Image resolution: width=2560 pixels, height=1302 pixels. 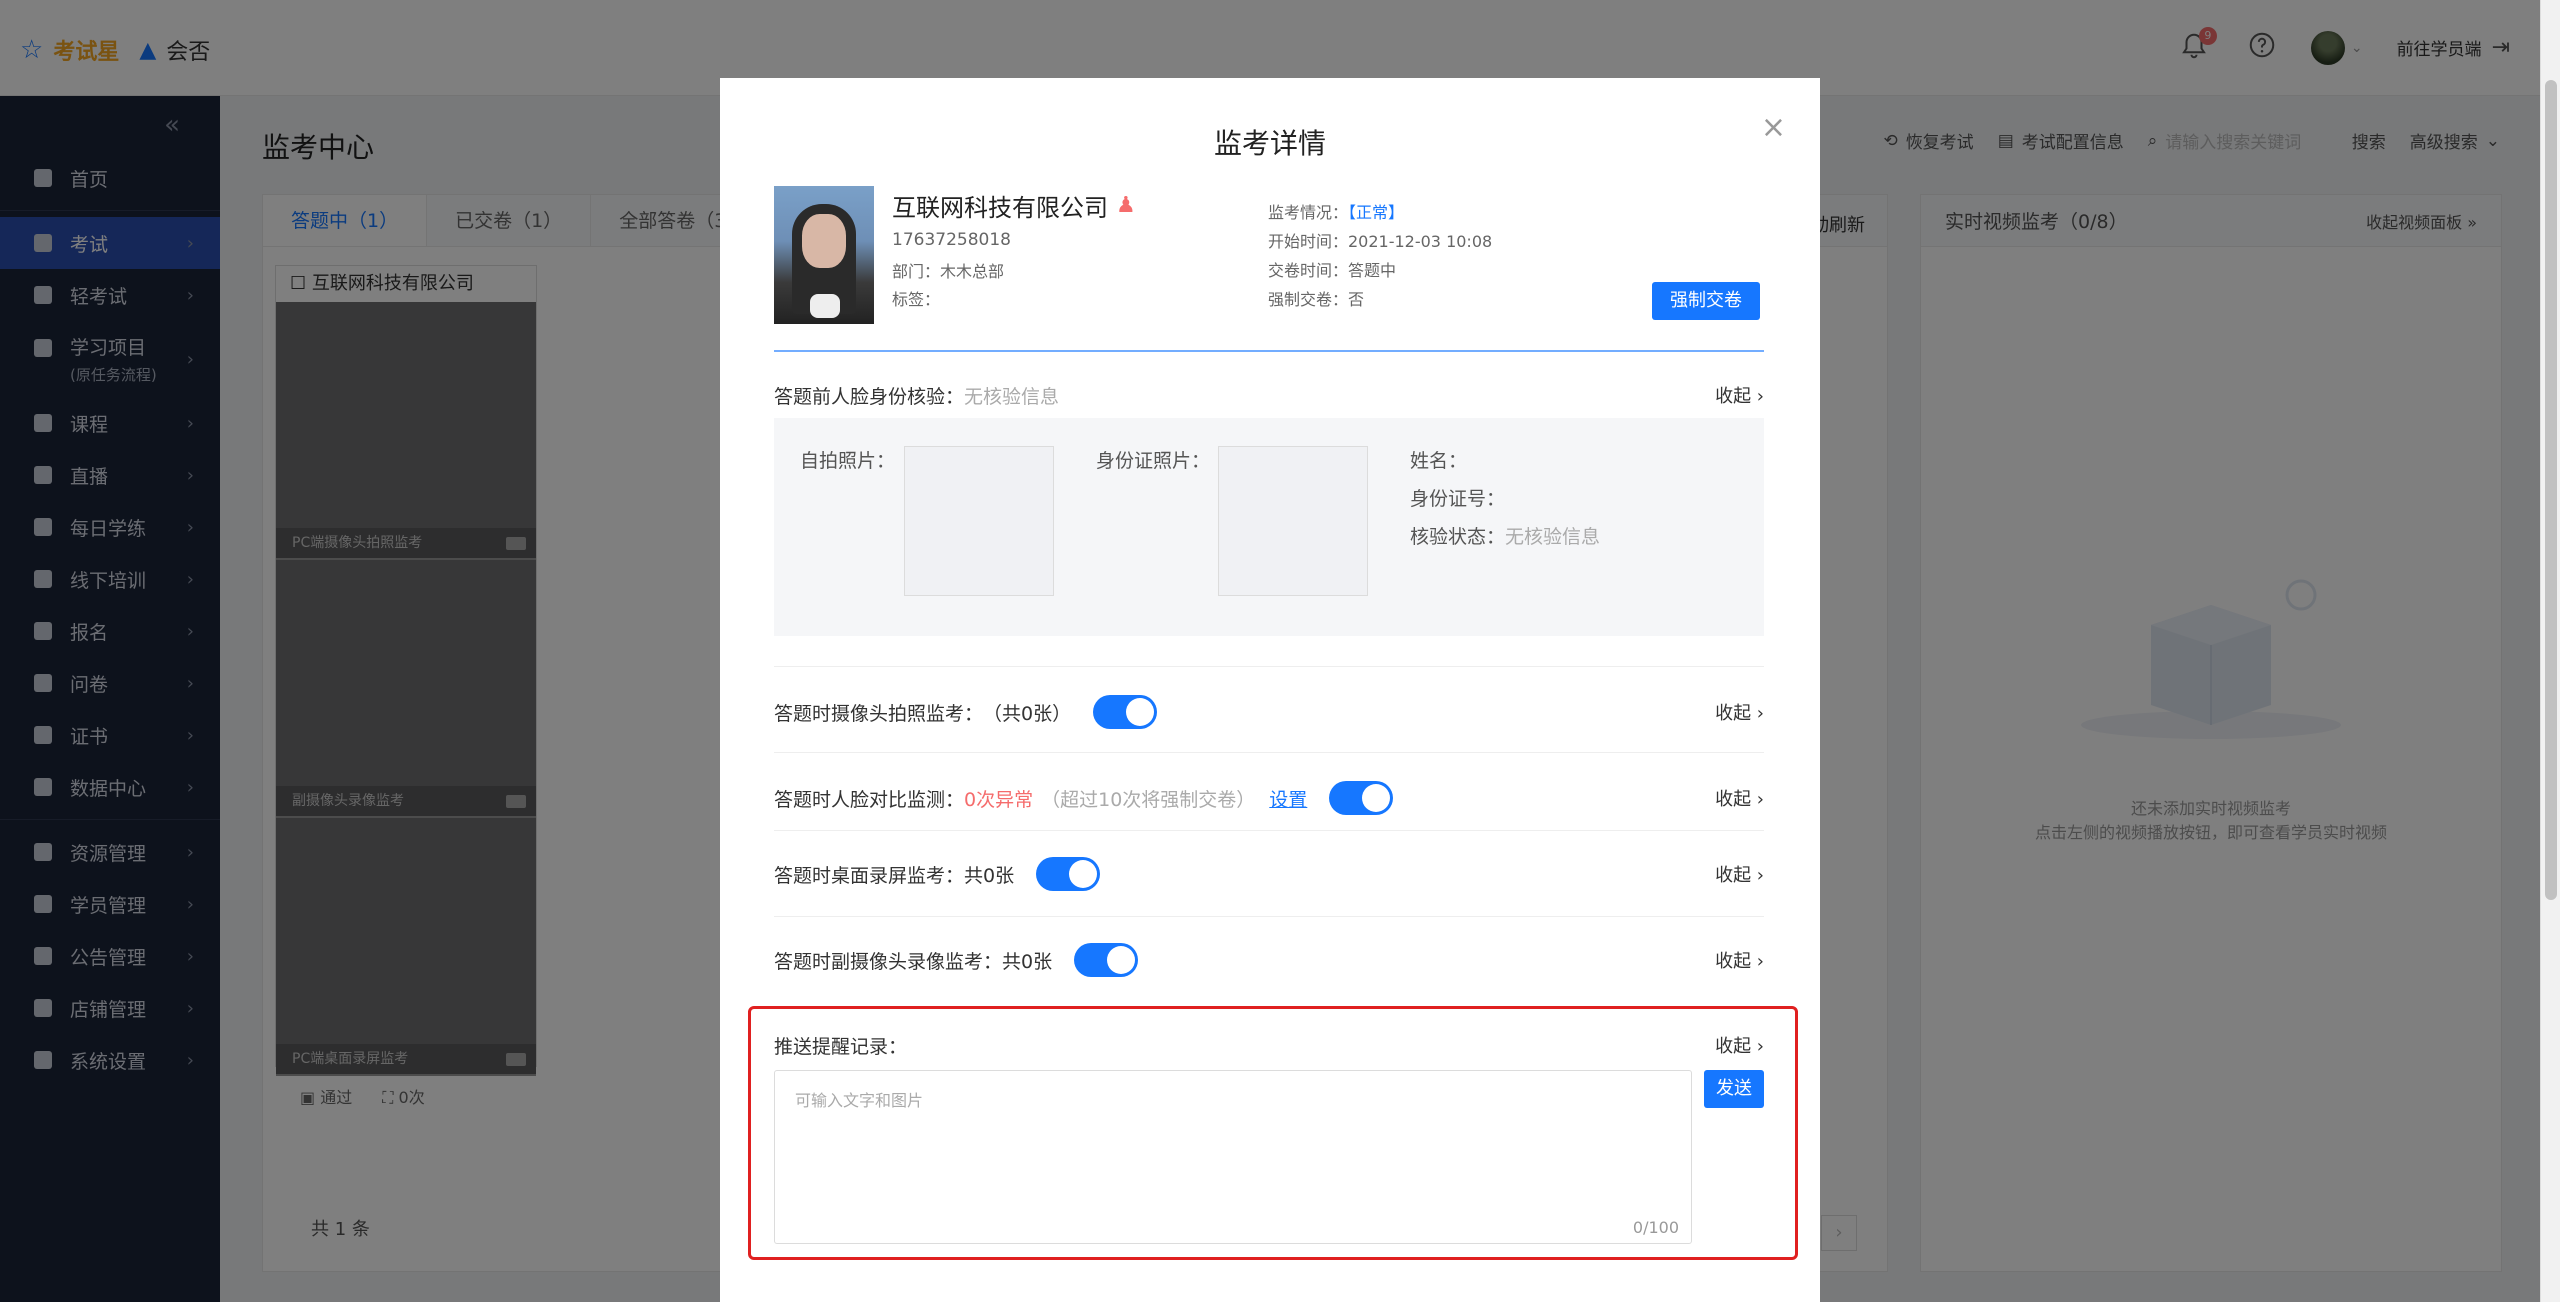 I want to click on camera-photo-row: 答题时摄像头拍照监考： （共0张） 收起 ›, so click(x=1269, y=712).